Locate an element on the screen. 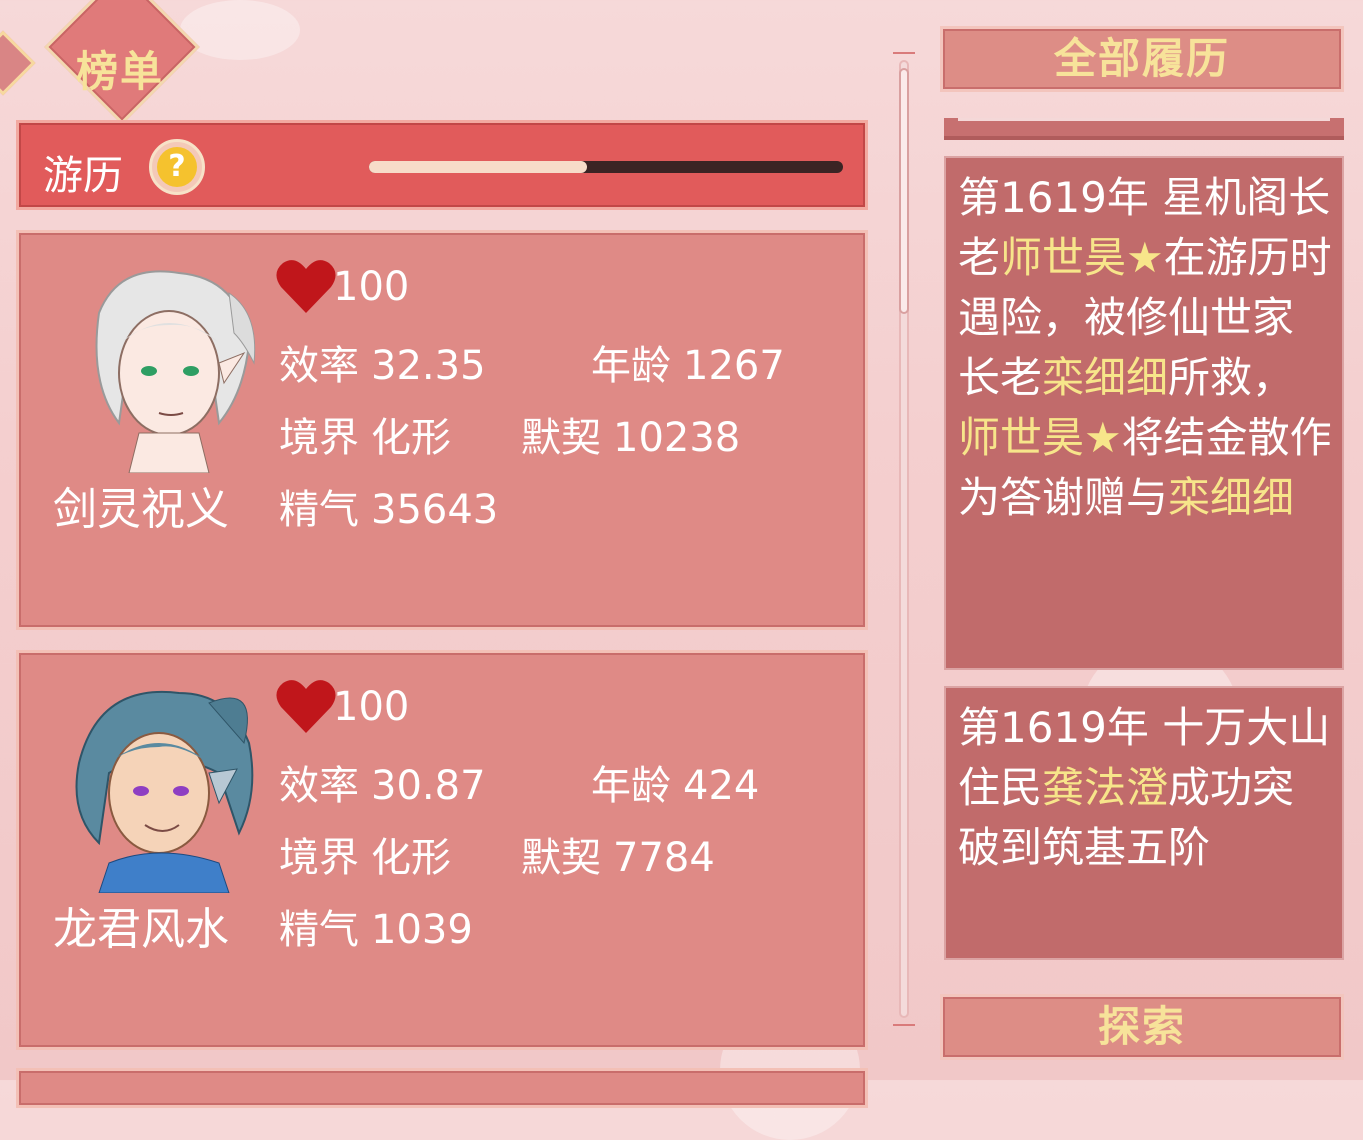 Image resolution: width=1363 pixels, height=1140 pixels. rank-tab: 榜单 is located at coordinates (120, 70).